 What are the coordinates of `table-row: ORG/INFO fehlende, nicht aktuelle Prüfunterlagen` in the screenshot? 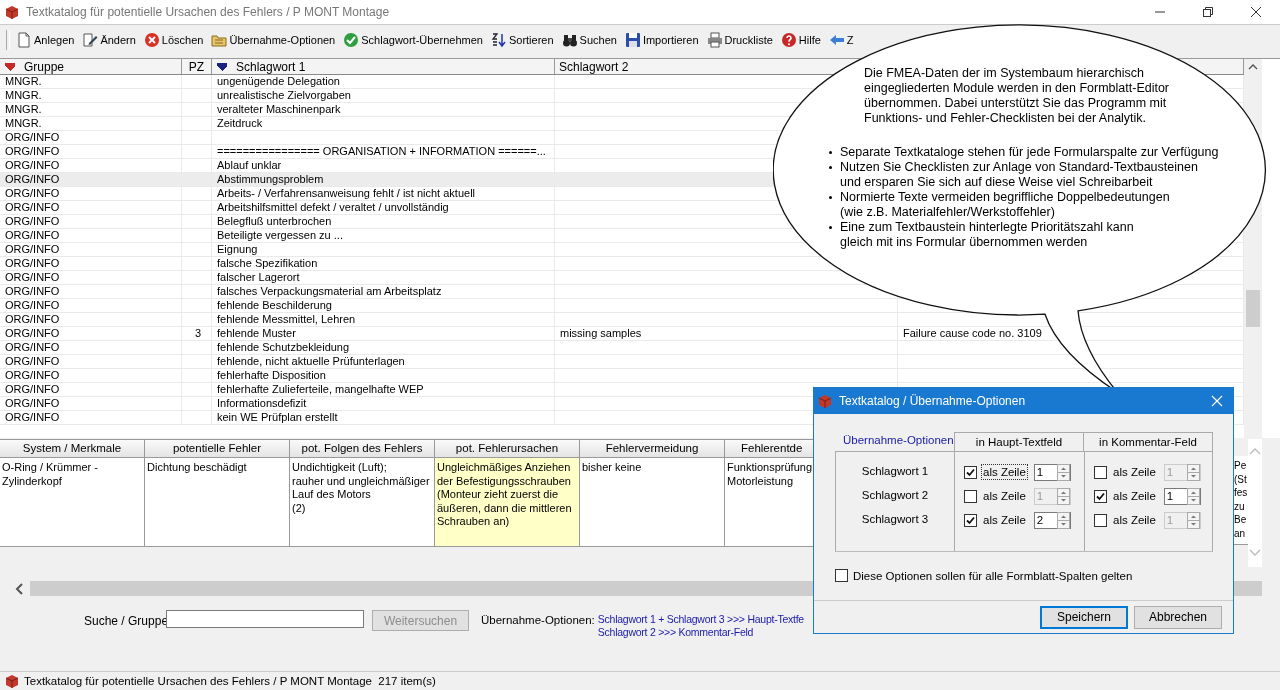 It's located at (277, 361).